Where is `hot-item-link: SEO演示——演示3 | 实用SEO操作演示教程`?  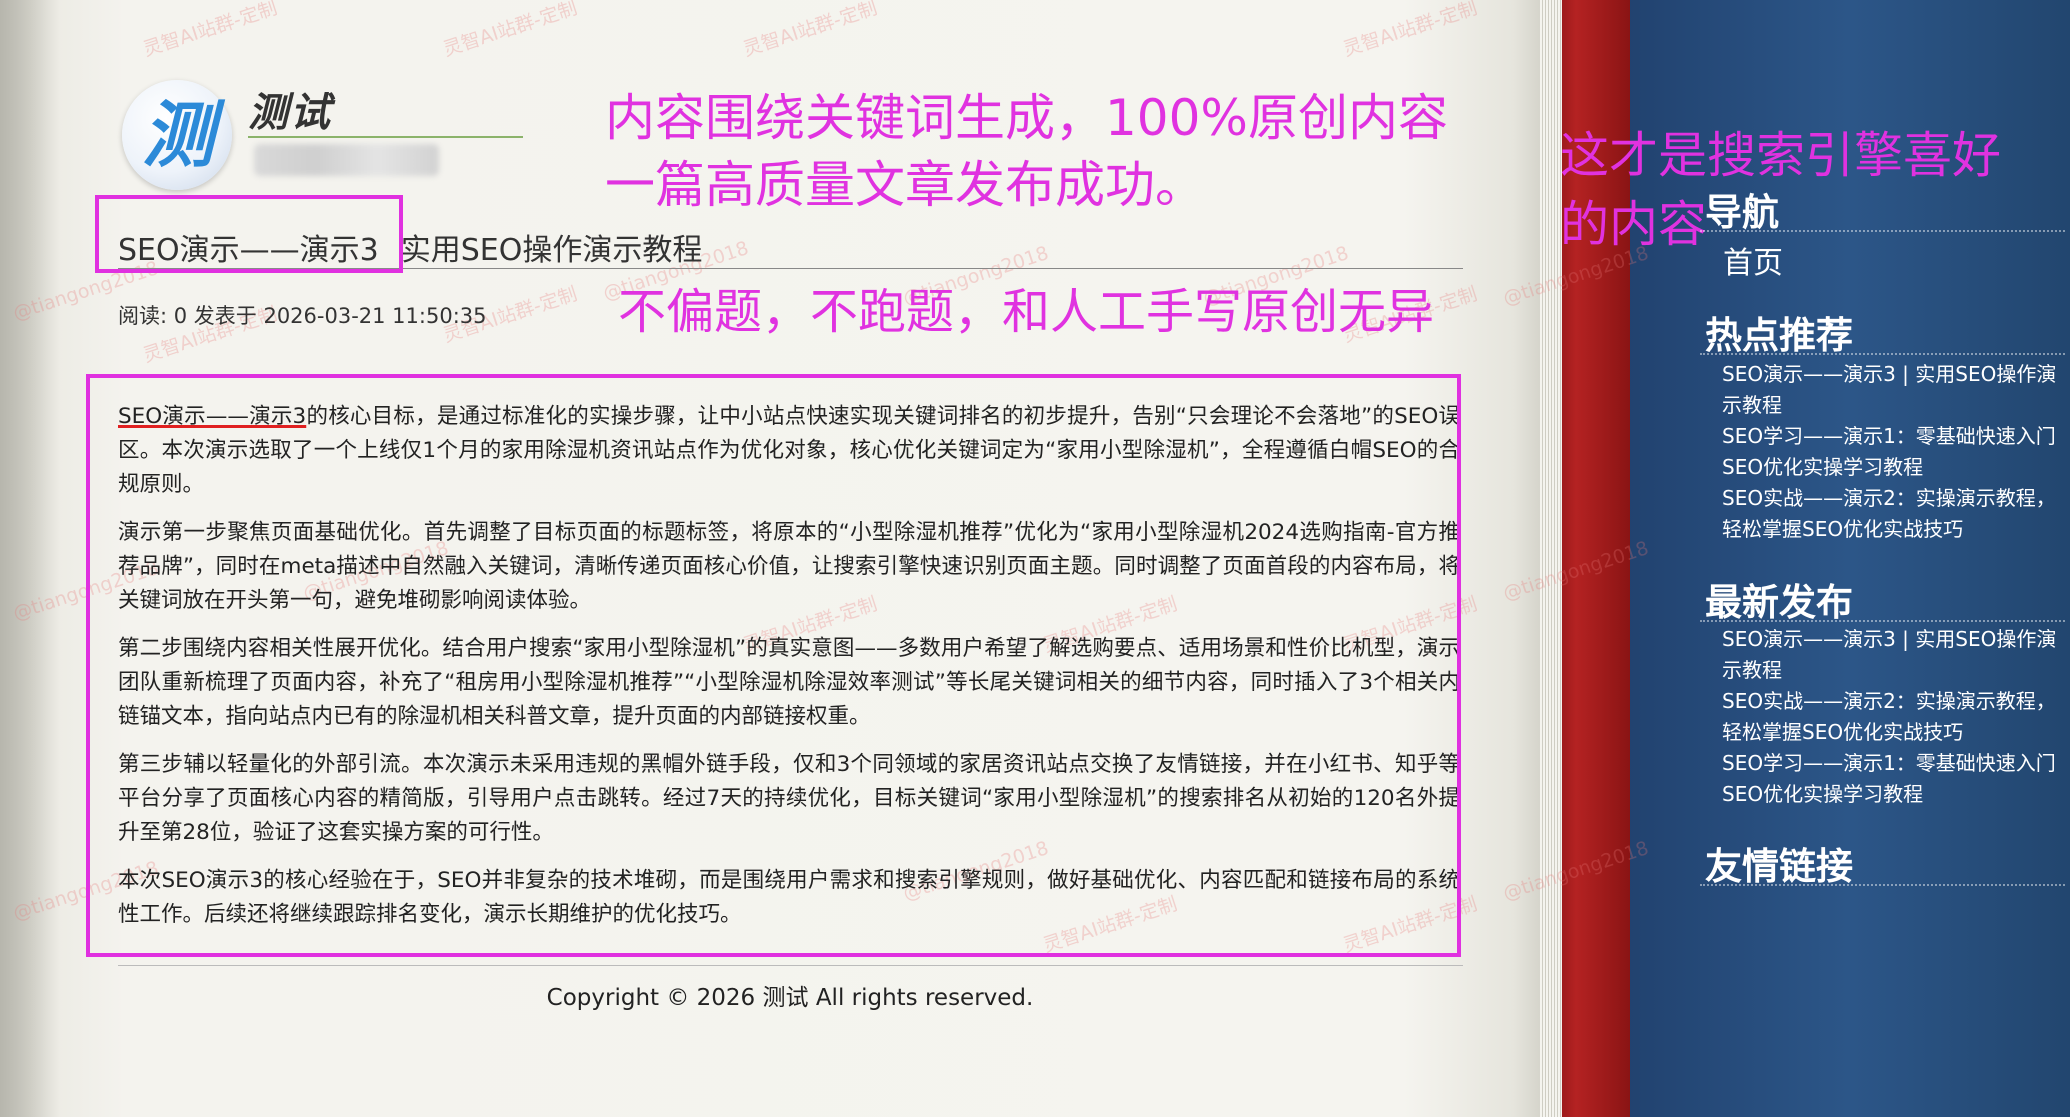
hot-item-link: SEO演示——演示3 | 实用SEO操作演示教程 is located at coordinates (1892, 390).